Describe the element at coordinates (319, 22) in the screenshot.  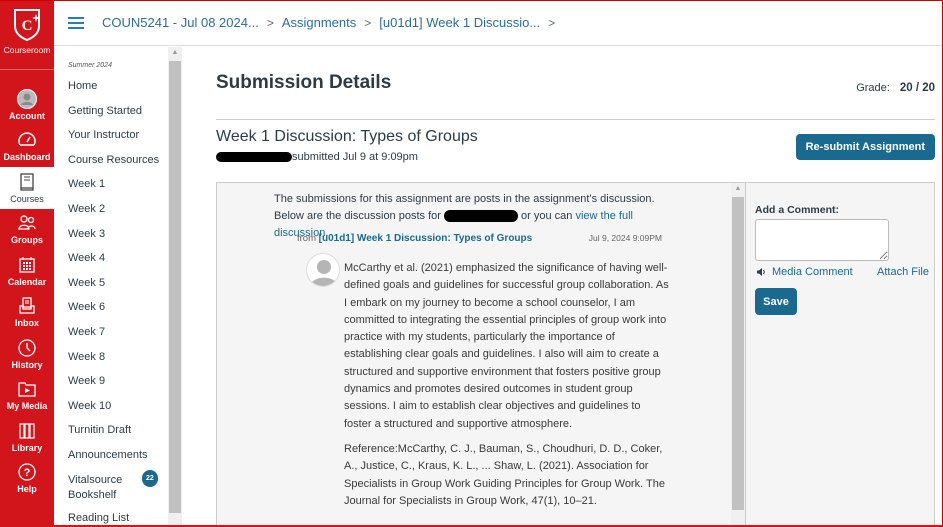
I see `breadcrumb-assignments: Assignments` at that location.